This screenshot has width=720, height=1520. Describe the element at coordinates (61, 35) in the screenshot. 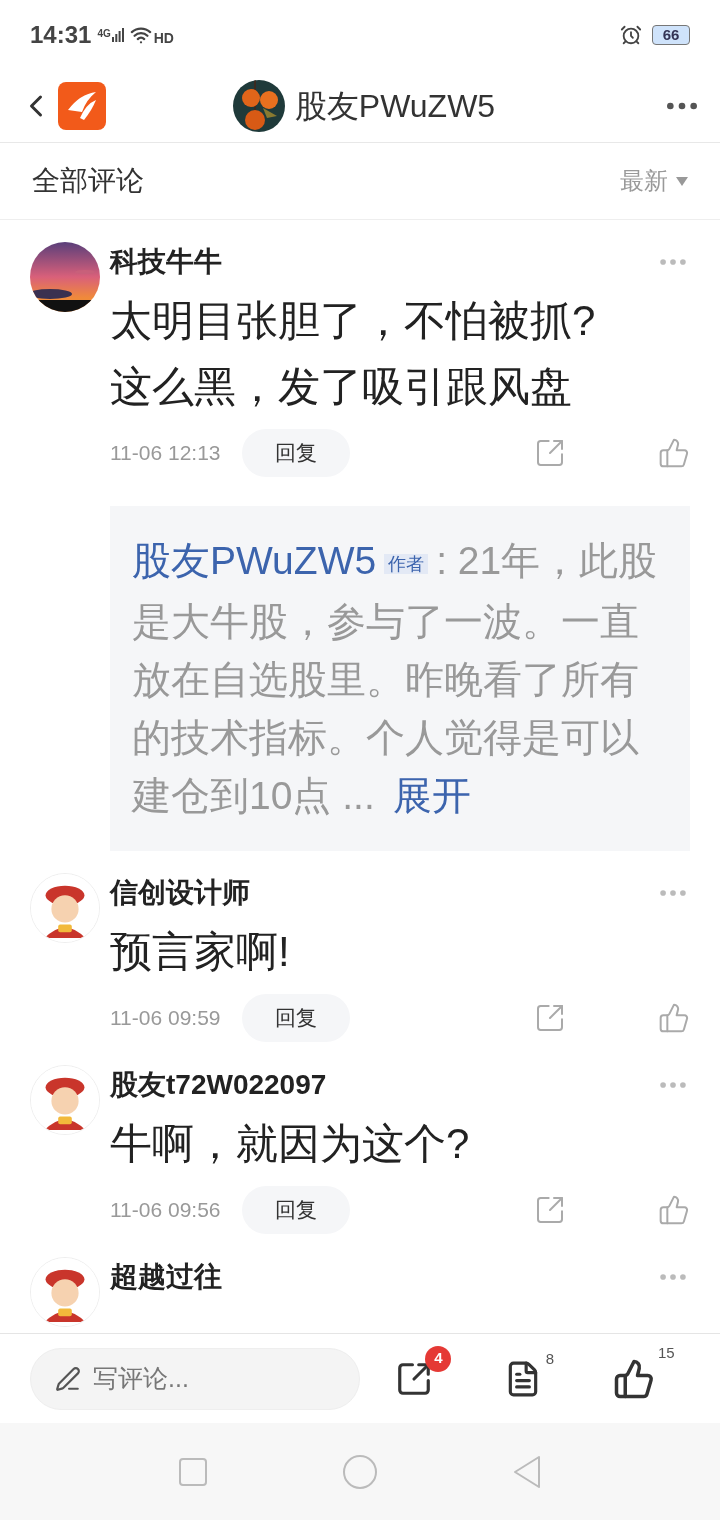

I see `status-time: 14:31` at that location.